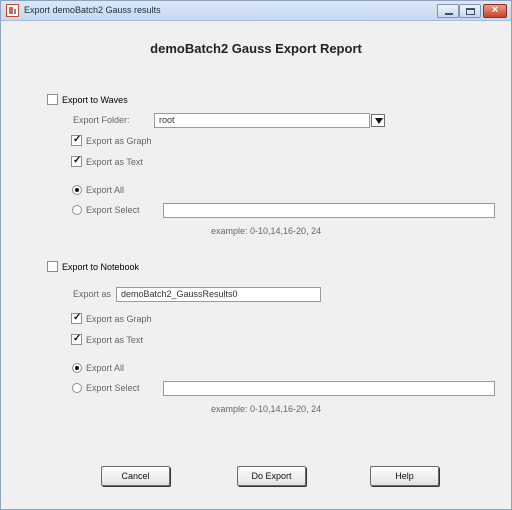 This screenshot has height=510, width=512. What do you see at coordinates (119, 141) in the screenshot?
I see `waves-export-graph-label: Export as Graph` at bounding box center [119, 141].